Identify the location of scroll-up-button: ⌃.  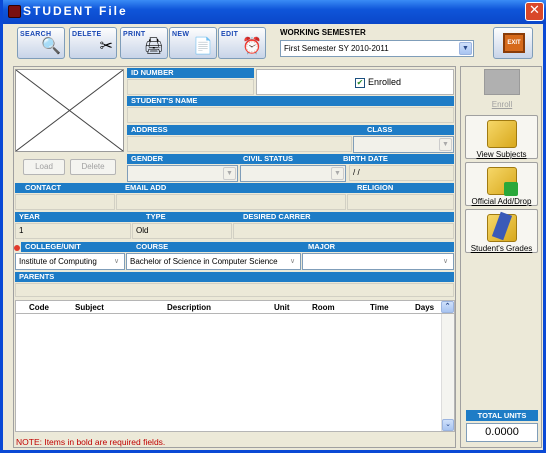
(447, 307).